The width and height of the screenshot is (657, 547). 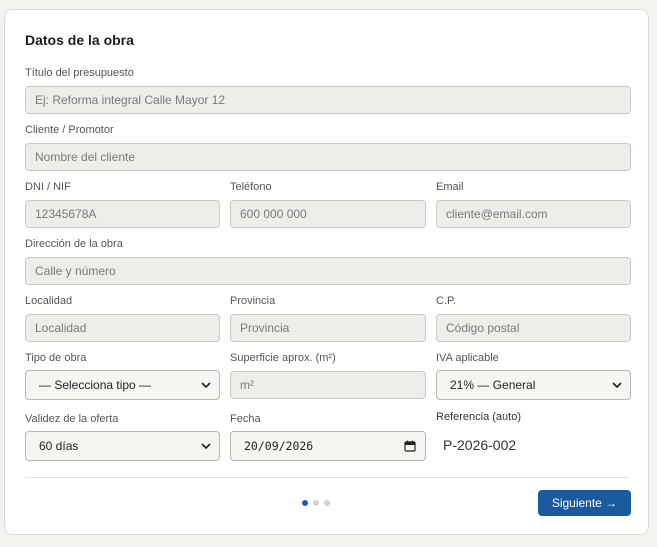 I want to click on address-label: Dirección de la obra, so click(x=74, y=244).